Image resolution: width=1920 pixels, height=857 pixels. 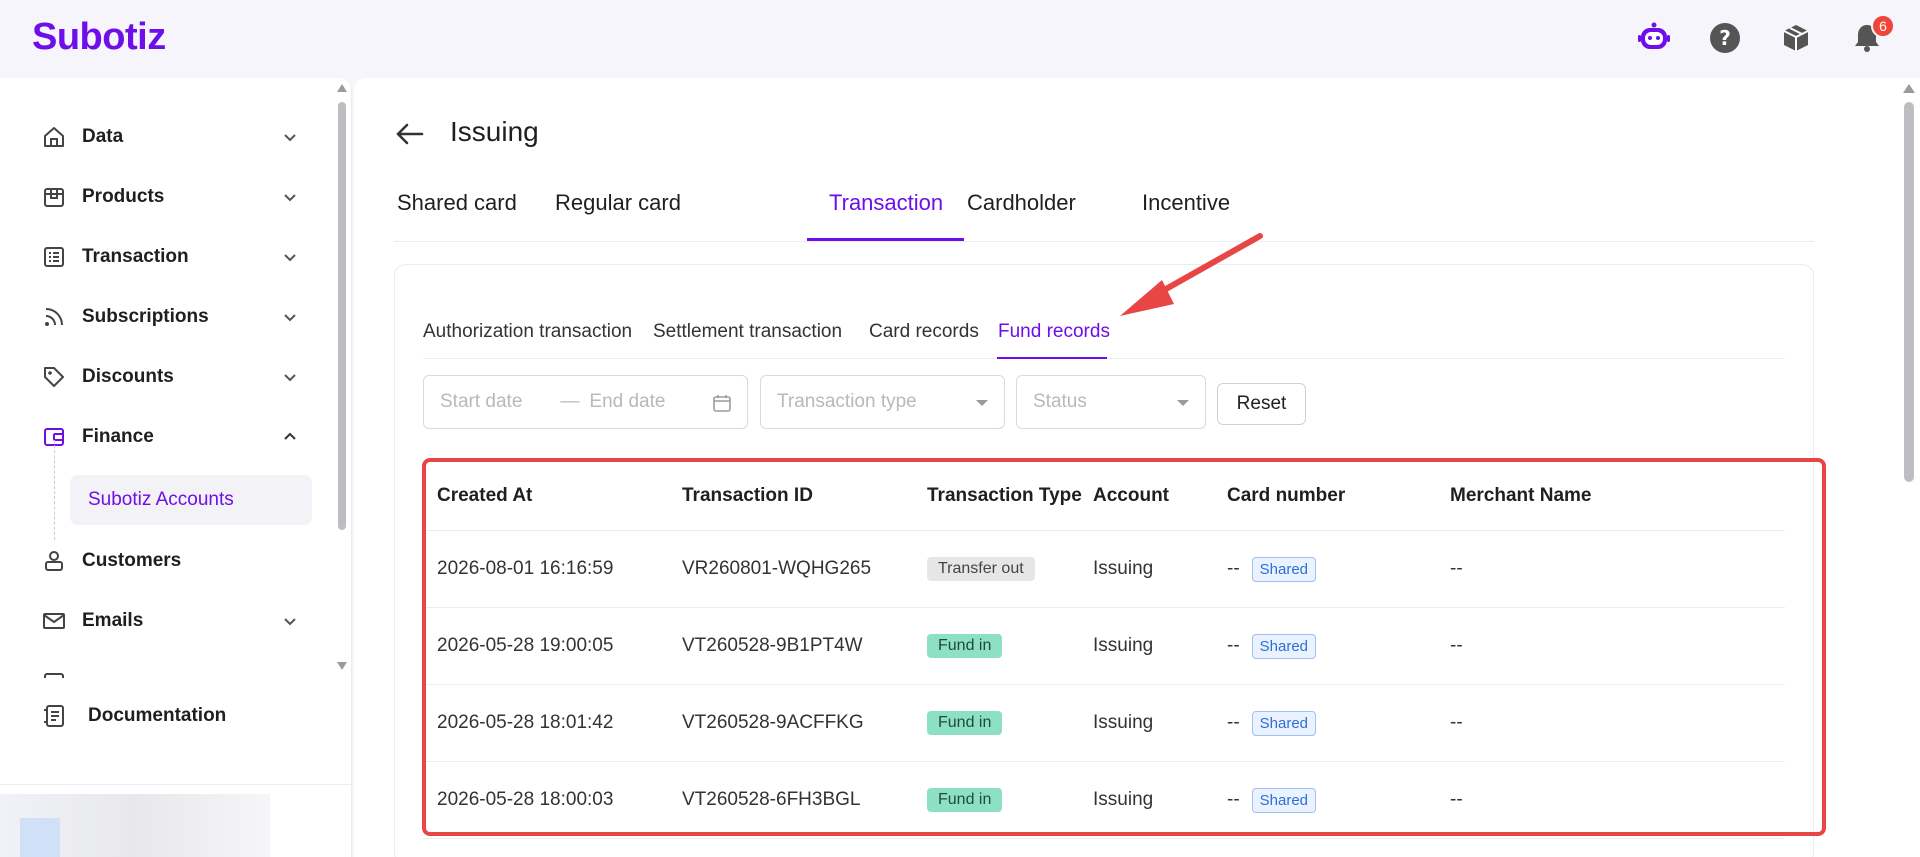 What do you see at coordinates (170, 197) in the screenshot?
I see `sidebar-item-products: Products` at bounding box center [170, 197].